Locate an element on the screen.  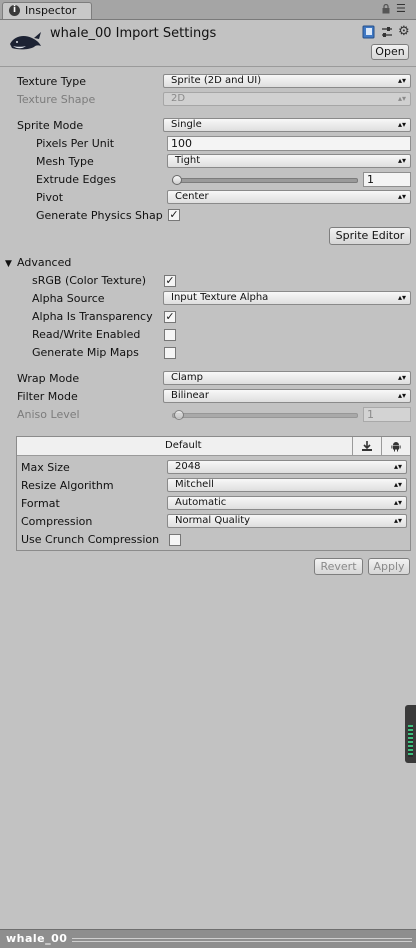
filter-mode-value: Bilinear is located at coordinates (190, 395).